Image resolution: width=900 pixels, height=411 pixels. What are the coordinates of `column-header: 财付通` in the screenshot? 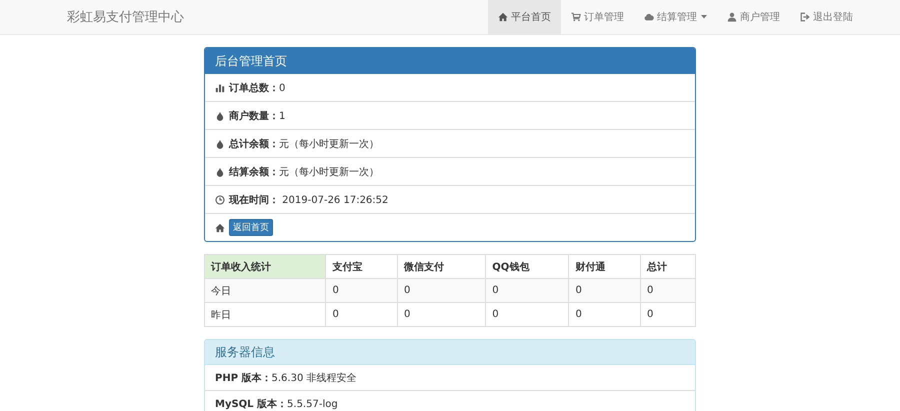 It's located at (604, 266).